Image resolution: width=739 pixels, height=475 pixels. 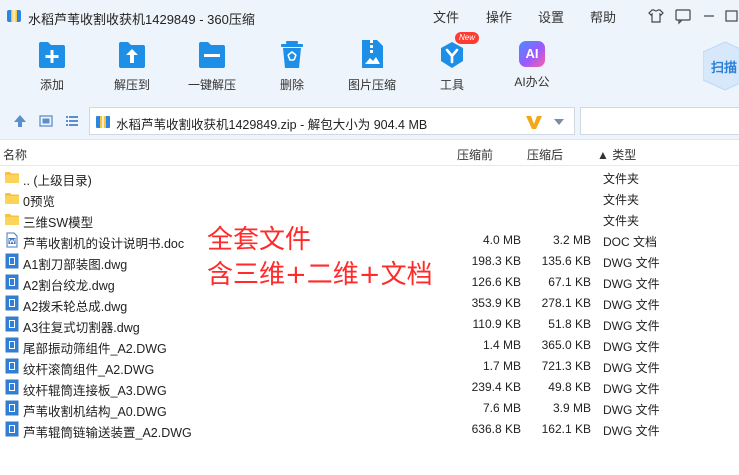 What do you see at coordinates (131, 85) in the screenshot?
I see `extract-to-label: 解压到` at bounding box center [131, 85].